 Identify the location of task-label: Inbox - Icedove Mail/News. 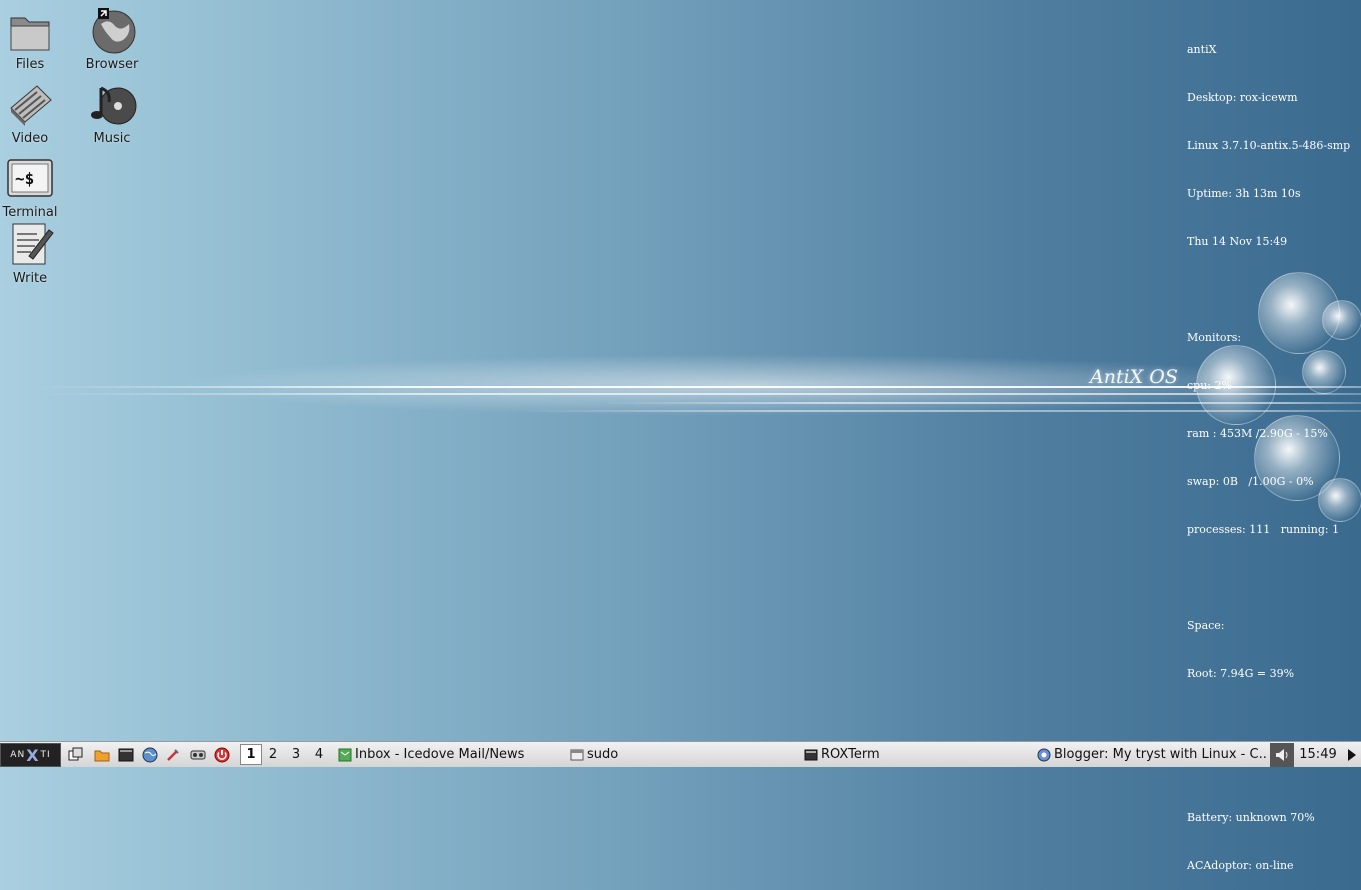
(440, 754).